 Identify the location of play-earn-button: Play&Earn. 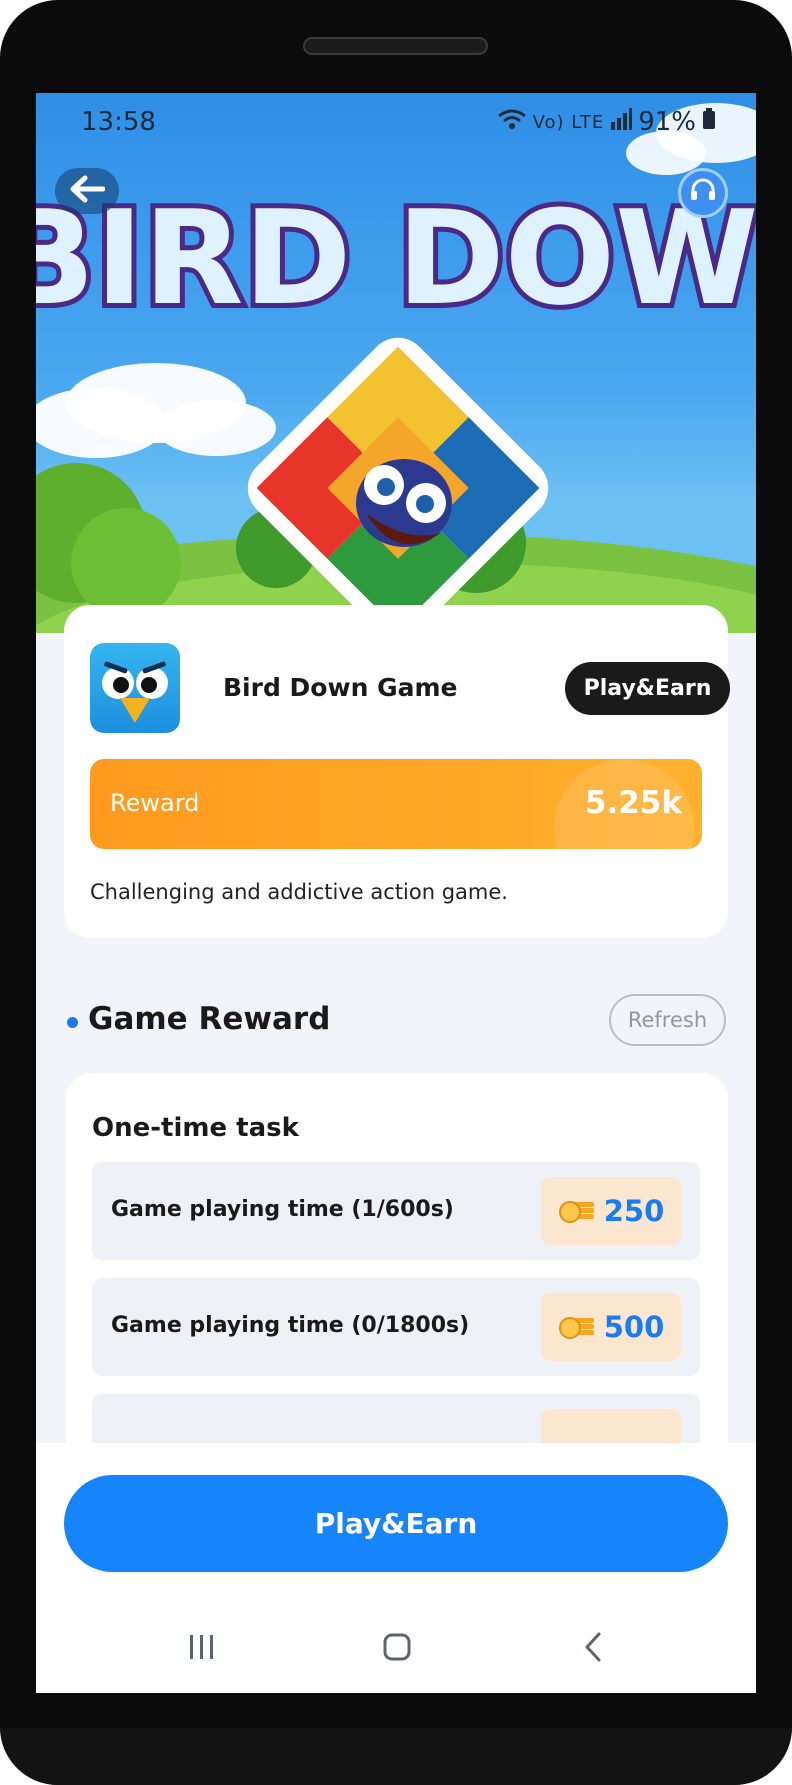
(396, 1523).